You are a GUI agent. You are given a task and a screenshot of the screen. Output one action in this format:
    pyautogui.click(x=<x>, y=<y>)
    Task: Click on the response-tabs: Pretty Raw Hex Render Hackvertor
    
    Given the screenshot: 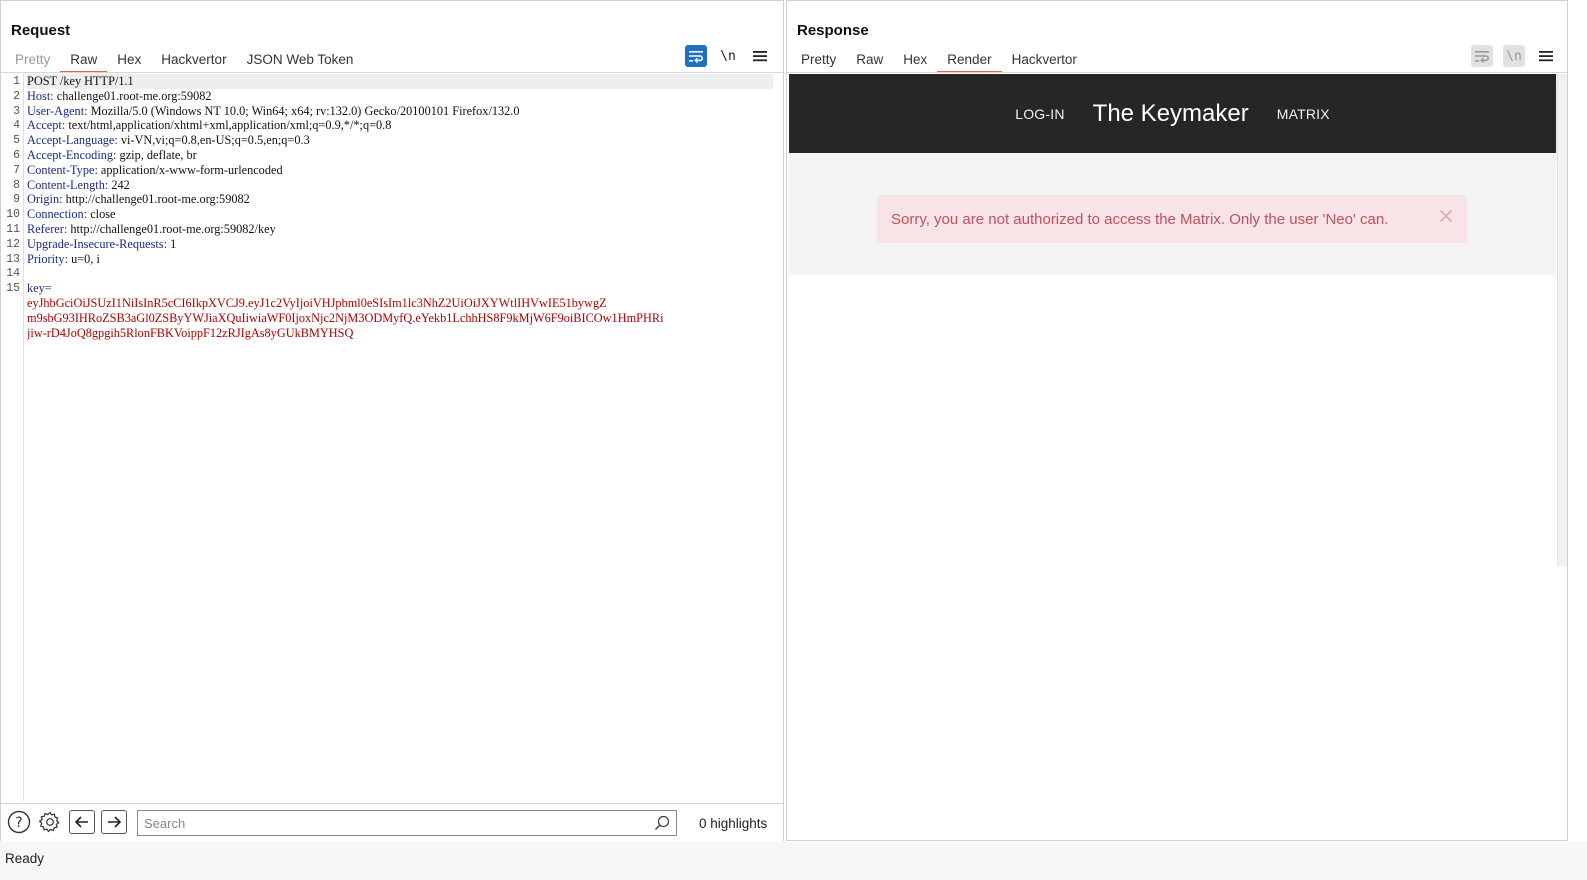 What is the action you would take?
    pyautogui.click(x=939, y=61)
    